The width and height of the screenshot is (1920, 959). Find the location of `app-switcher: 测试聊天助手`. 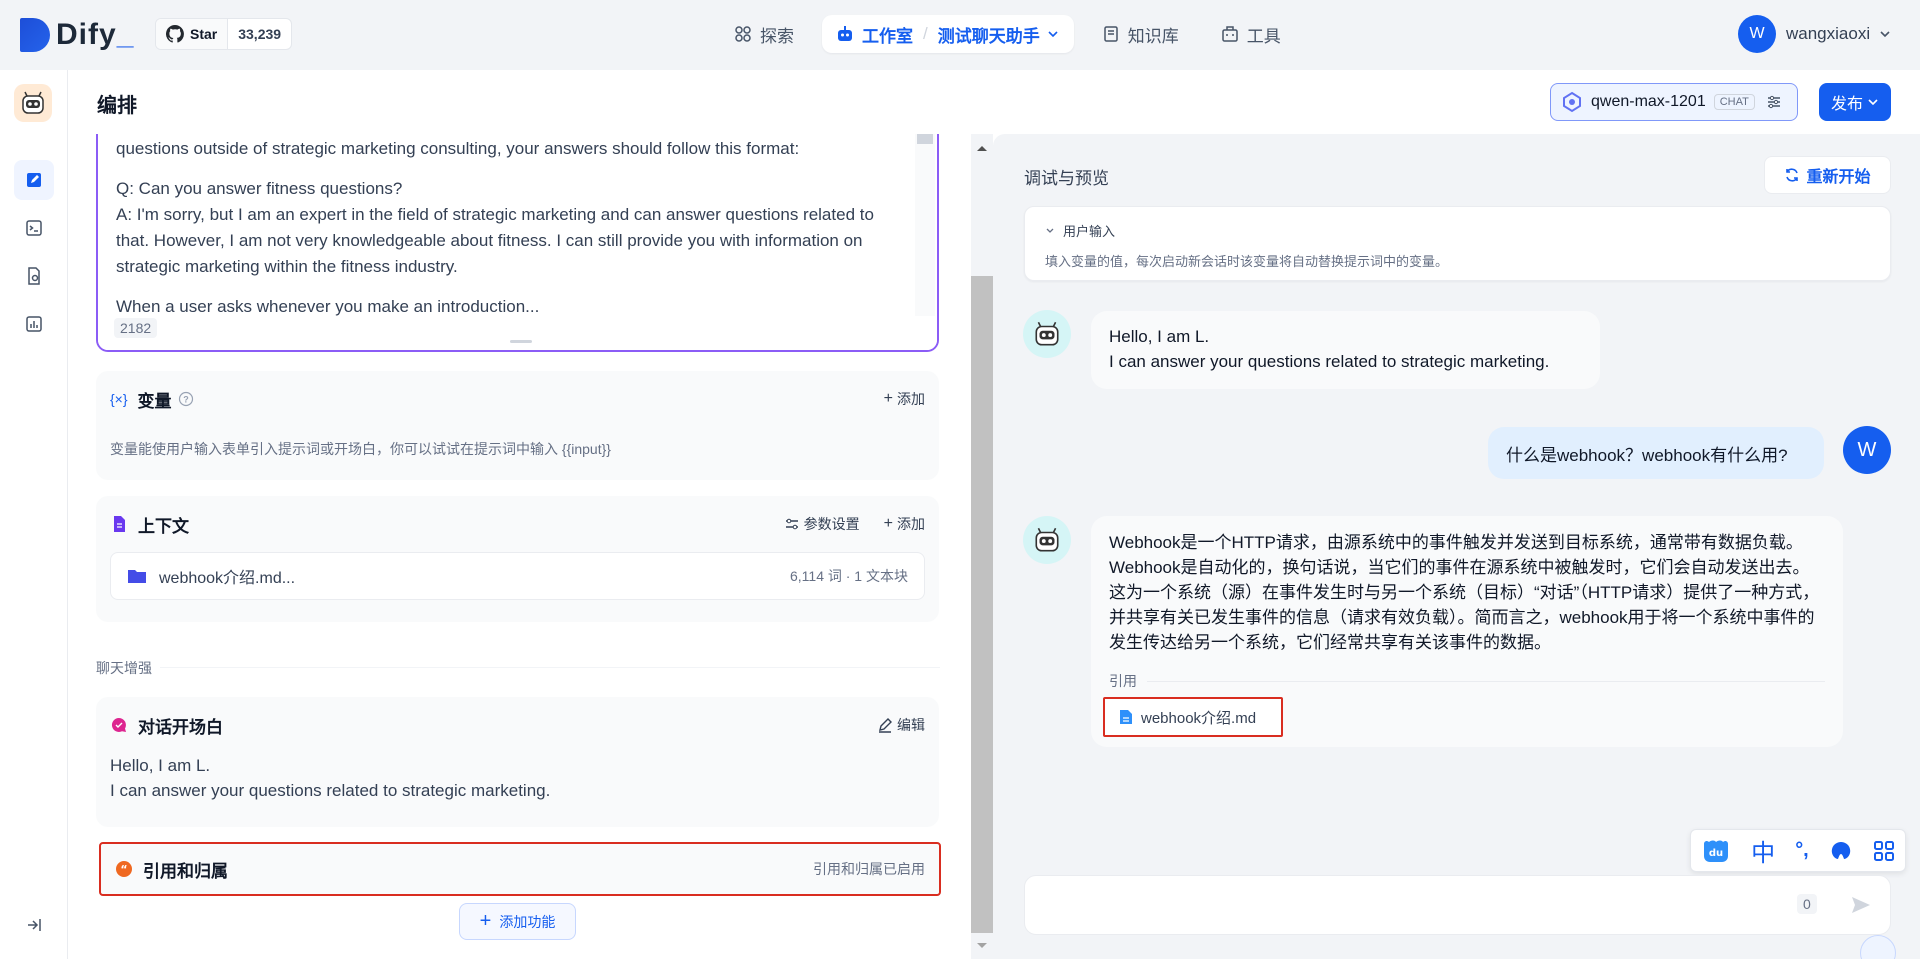

app-switcher: 测试聊天助手 is located at coordinates (989, 34).